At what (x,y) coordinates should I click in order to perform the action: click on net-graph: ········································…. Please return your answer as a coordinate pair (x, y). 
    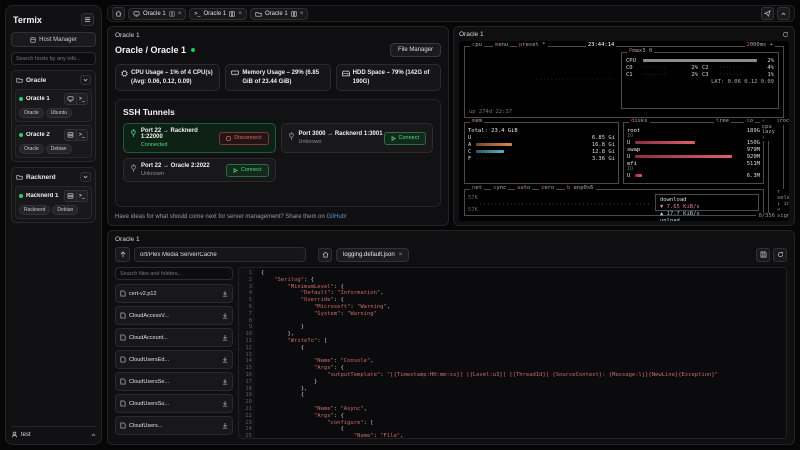
    Looking at the image, I should click on (565, 205).